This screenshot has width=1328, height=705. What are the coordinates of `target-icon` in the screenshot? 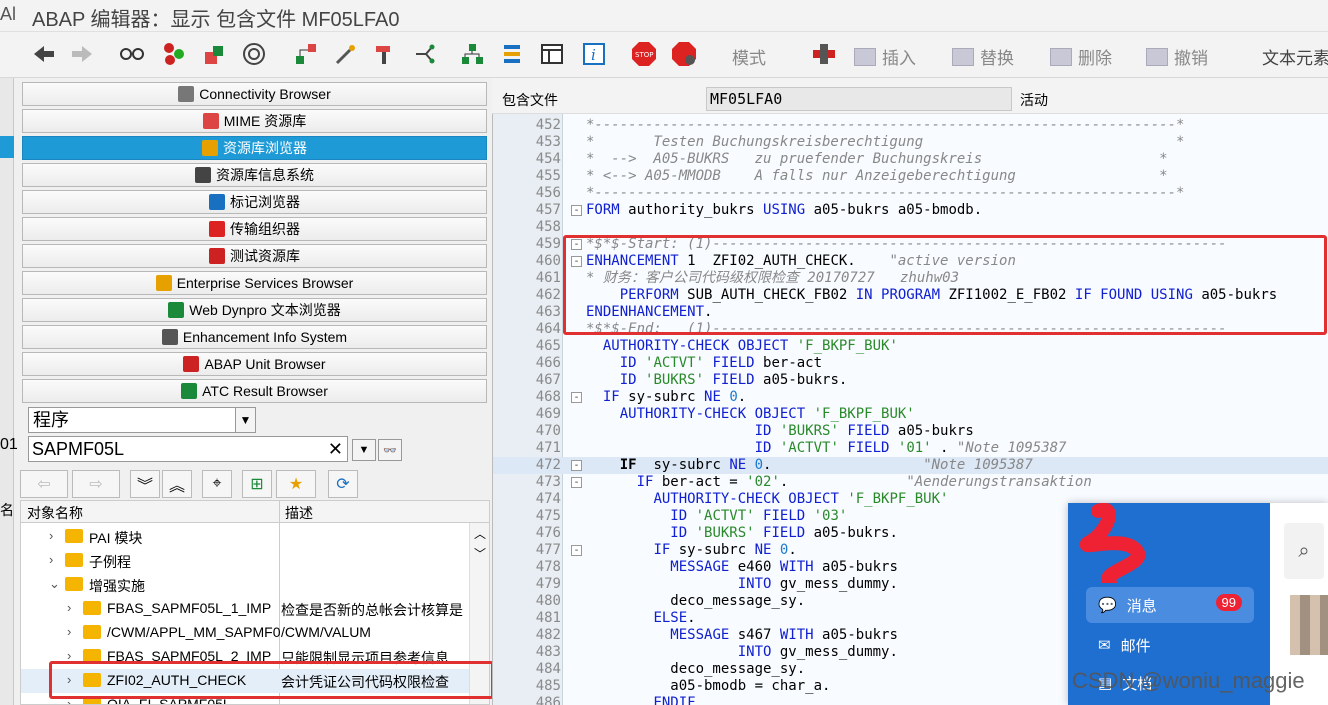 It's located at (254, 54).